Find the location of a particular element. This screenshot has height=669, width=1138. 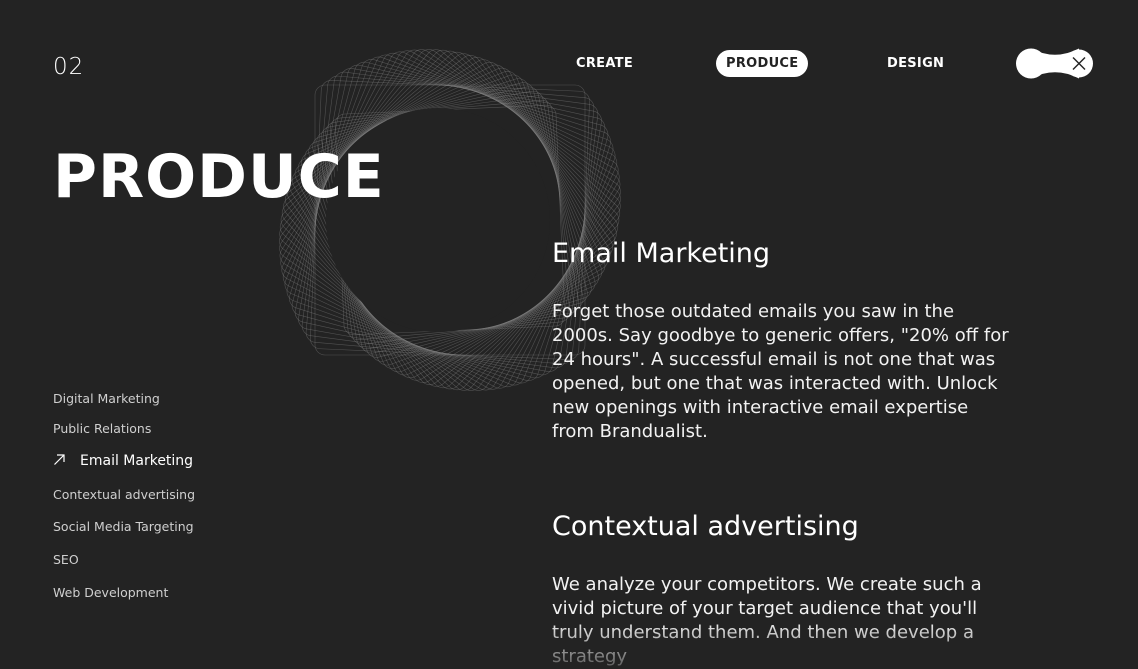

sidebar-item-email-marketing: Email Marketing is located at coordinates (123, 461).